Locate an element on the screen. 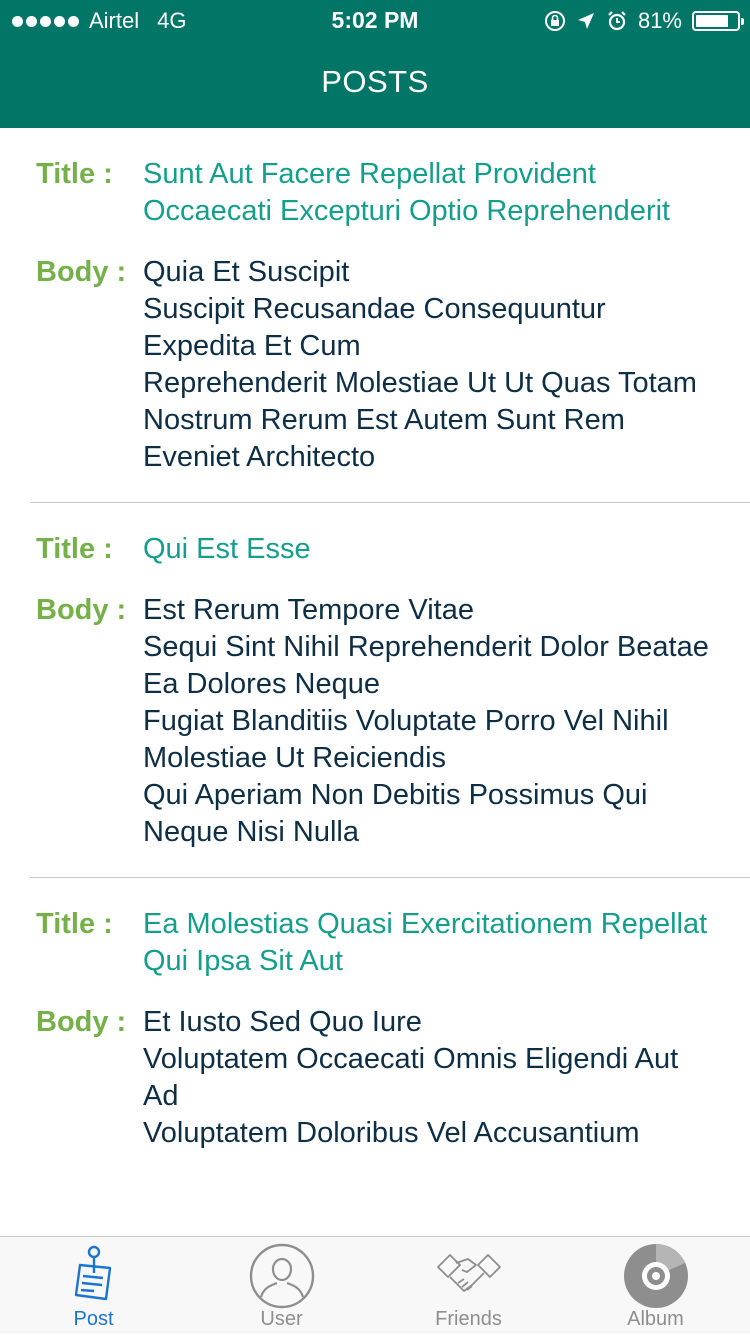 The width and height of the screenshot is (750, 1335). tab-friends: Friends is located at coordinates (468, 1286).